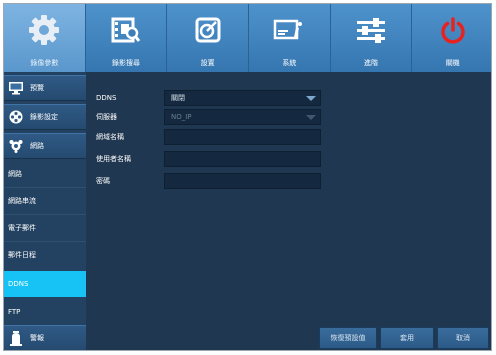 Image resolution: width=496 pixels, height=355 pixels. Describe the element at coordinates (129, 98) in the screenshot. I see `ddns-row: DDNS` at that location.